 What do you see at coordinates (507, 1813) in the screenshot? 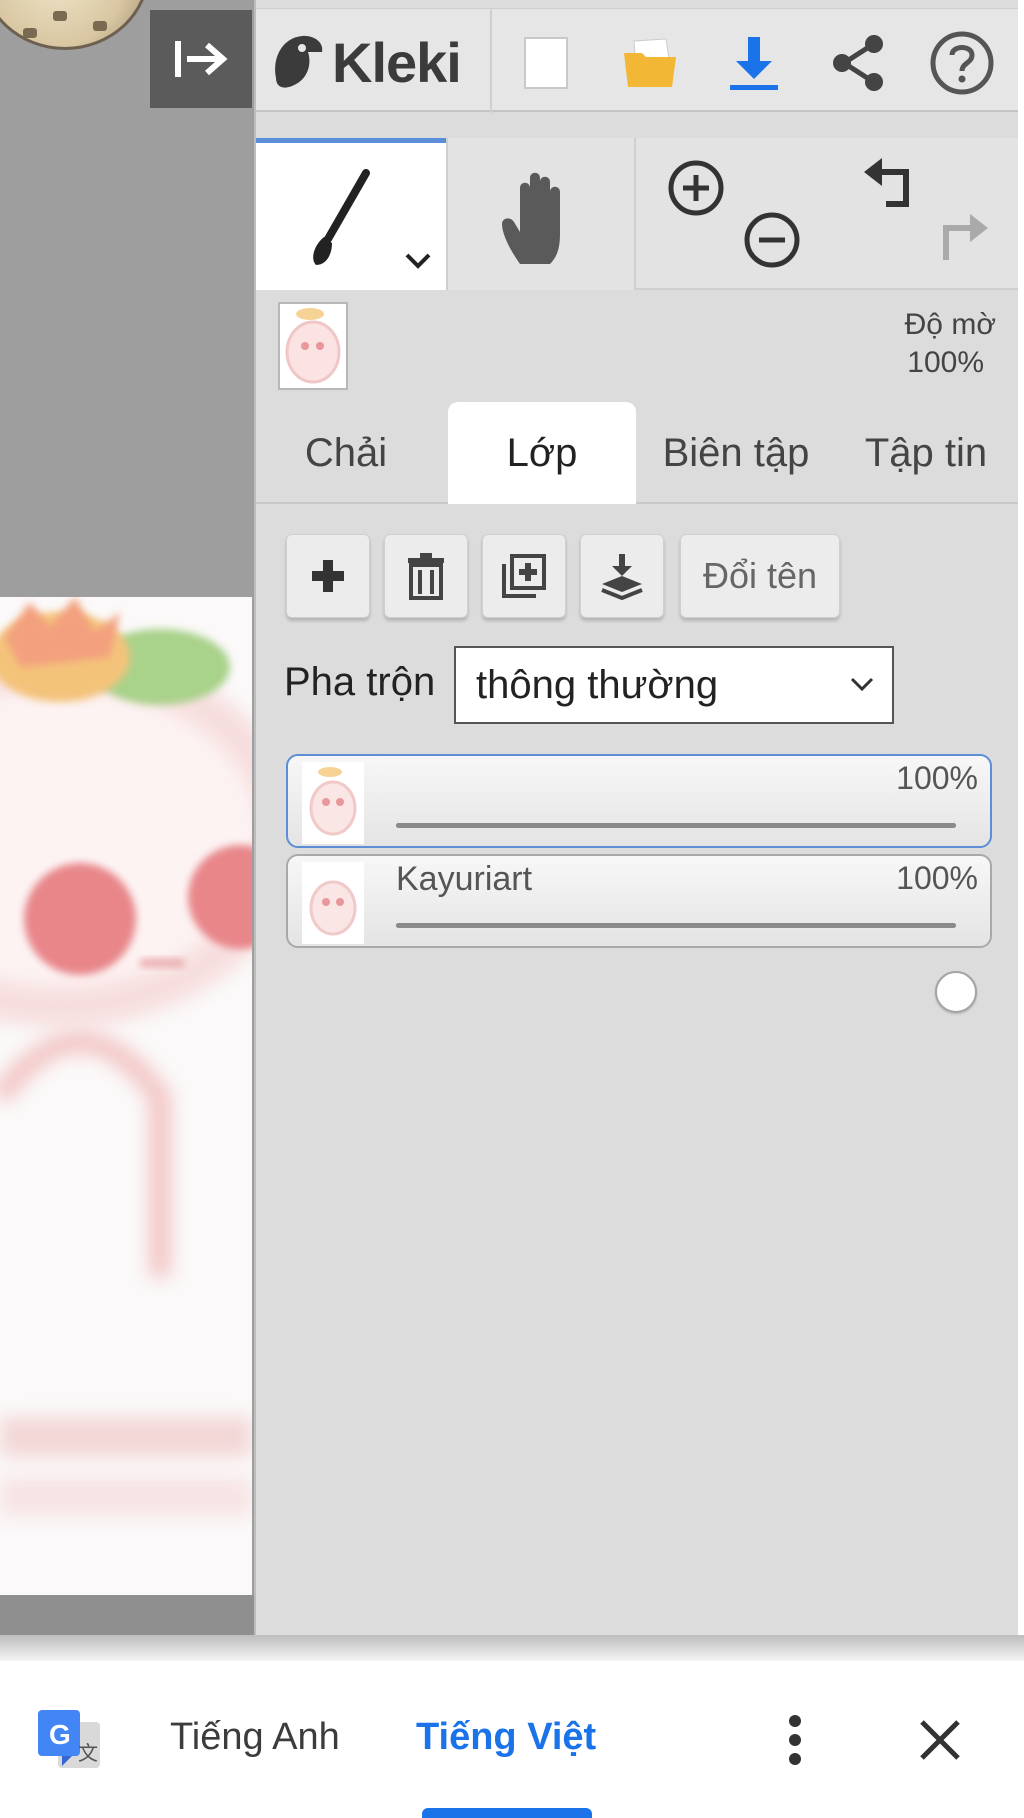
I see `active-language-indicator` at bounding box center [507, 1813].